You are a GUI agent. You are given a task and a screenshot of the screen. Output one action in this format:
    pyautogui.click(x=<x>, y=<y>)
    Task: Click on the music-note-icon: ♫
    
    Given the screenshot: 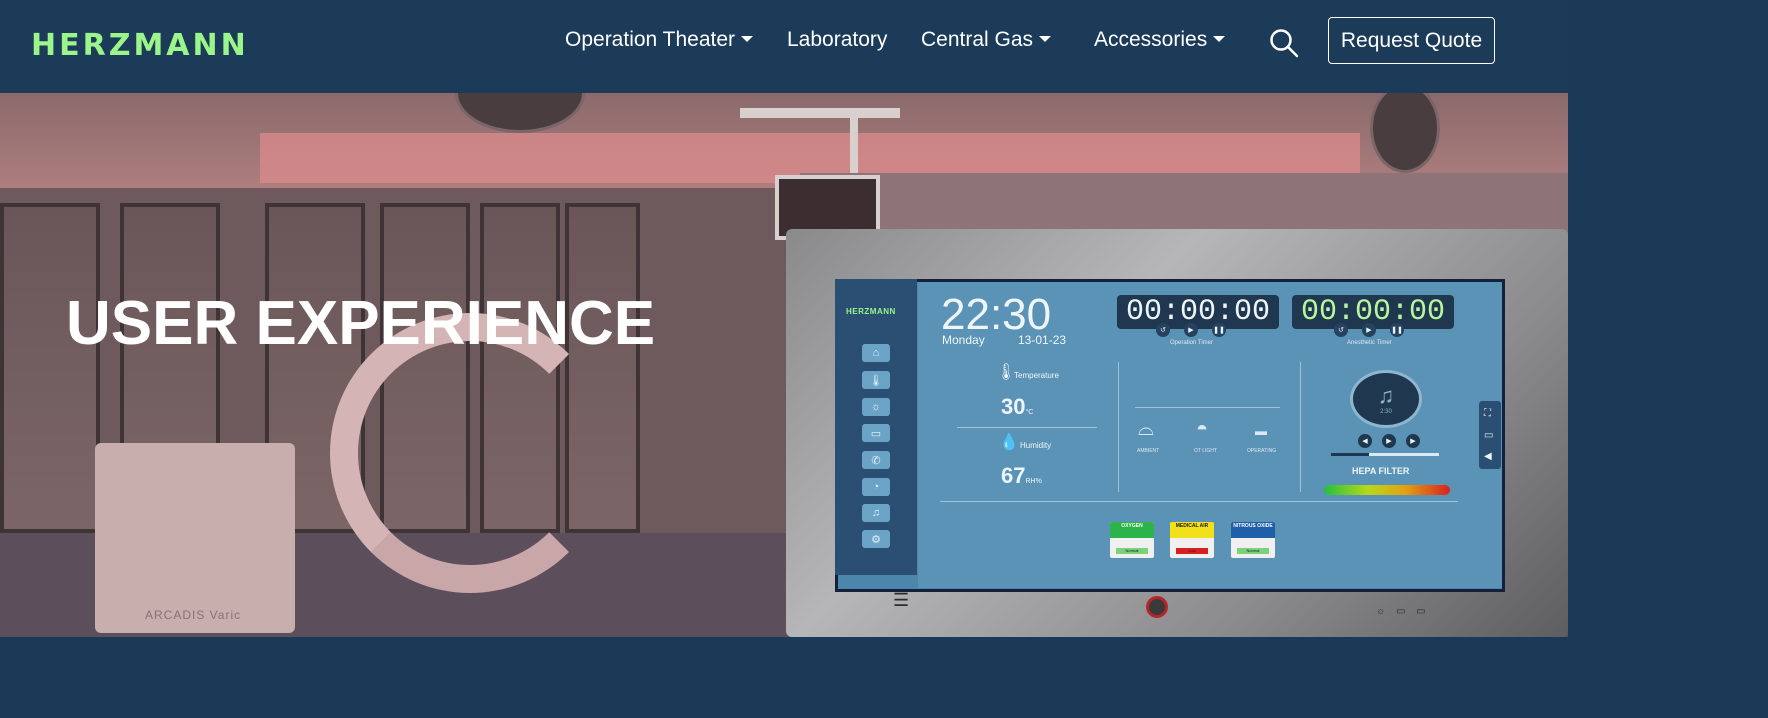 What is the action you would take?
    pyautogui.click(x=1386, y=395)
    